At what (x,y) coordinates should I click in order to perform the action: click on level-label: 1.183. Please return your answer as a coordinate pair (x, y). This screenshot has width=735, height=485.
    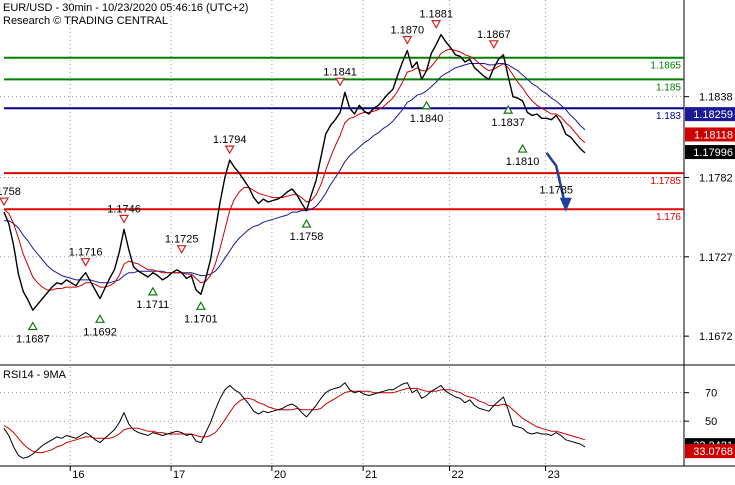
    Looking at the image, I should click on (668, 116).